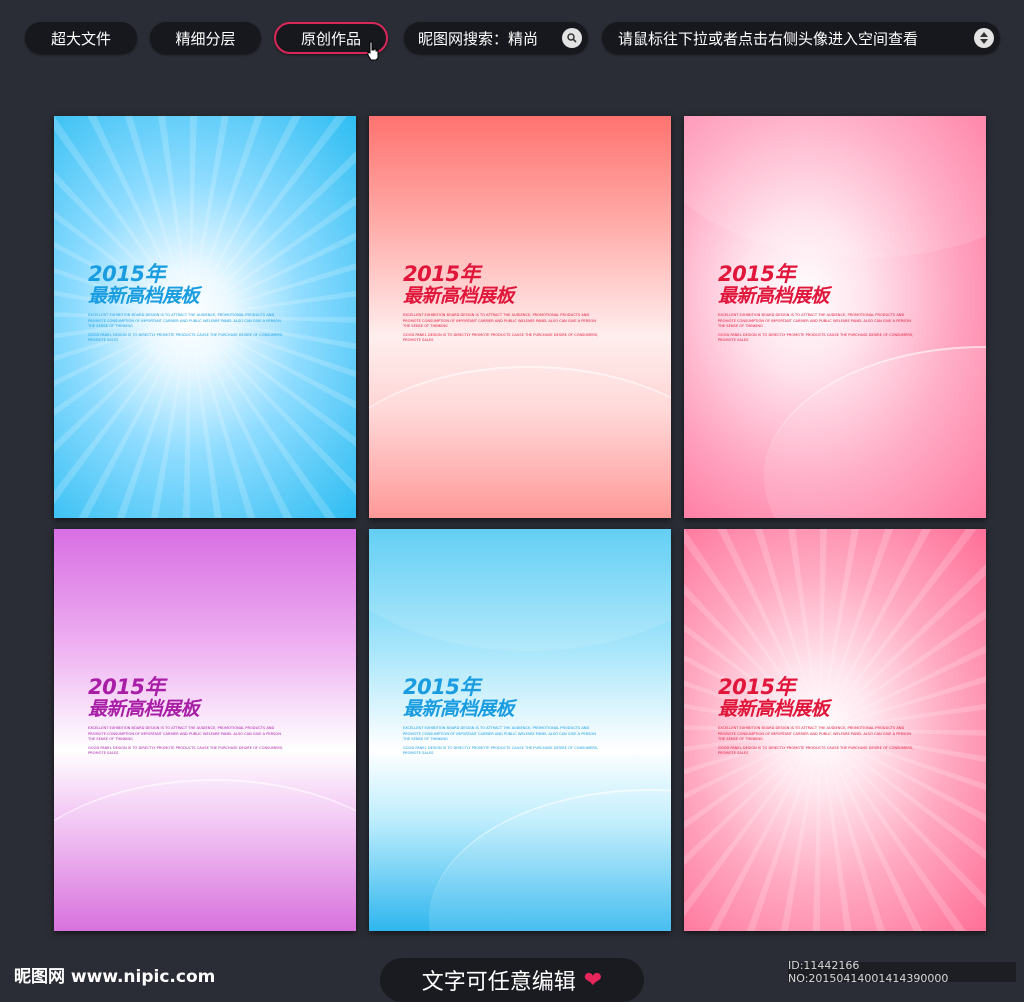 The width and height of the screenshot is (1024, 1002). I want to click on large-file-label: 超大文件, so click(80, 38).